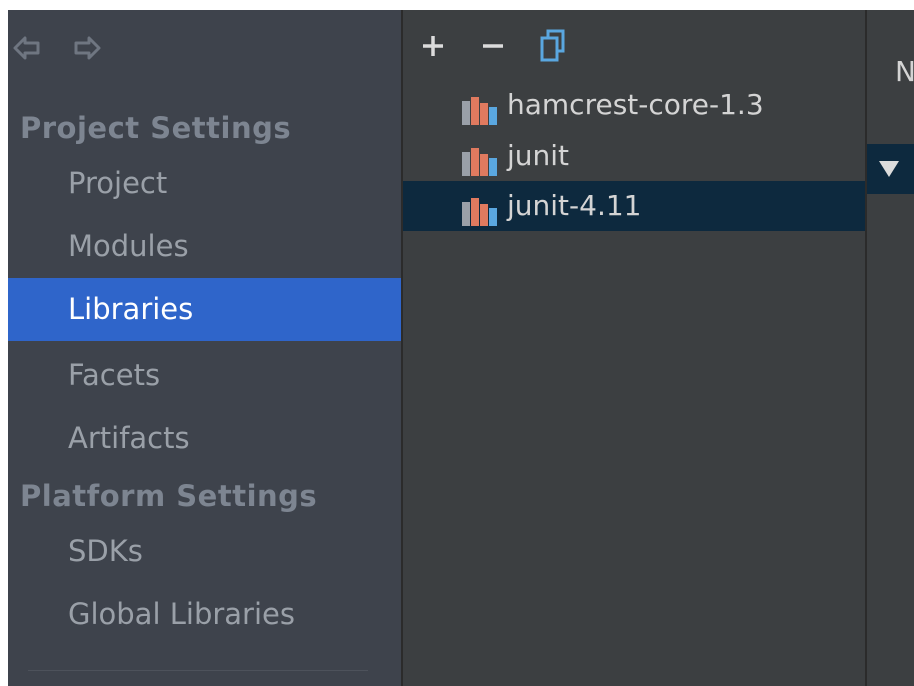 The width and height of the screenshot is (914, 686). I want to click on nav-arrows, so click(57, 49).